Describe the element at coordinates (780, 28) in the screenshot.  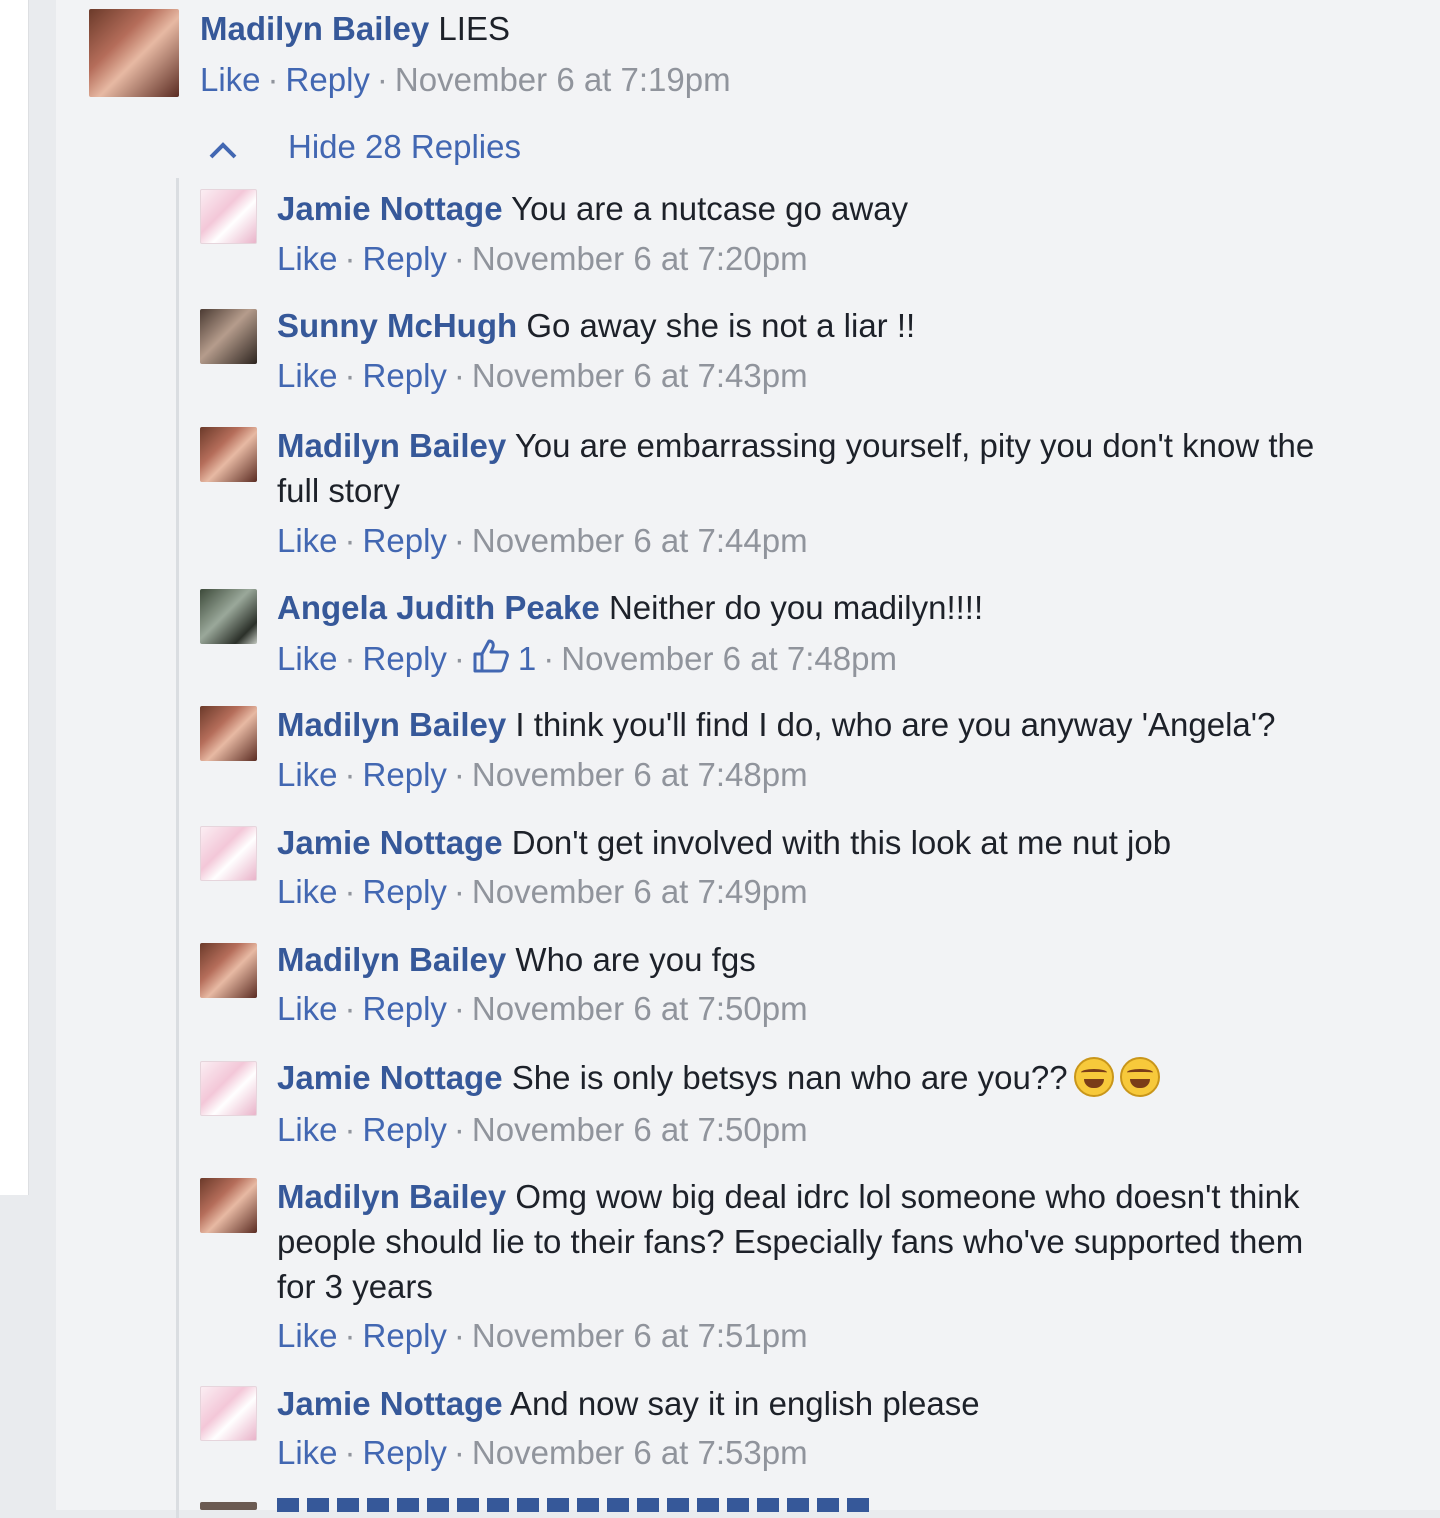
I see `top-comment: Madilyn Bailey LIES` at that location.